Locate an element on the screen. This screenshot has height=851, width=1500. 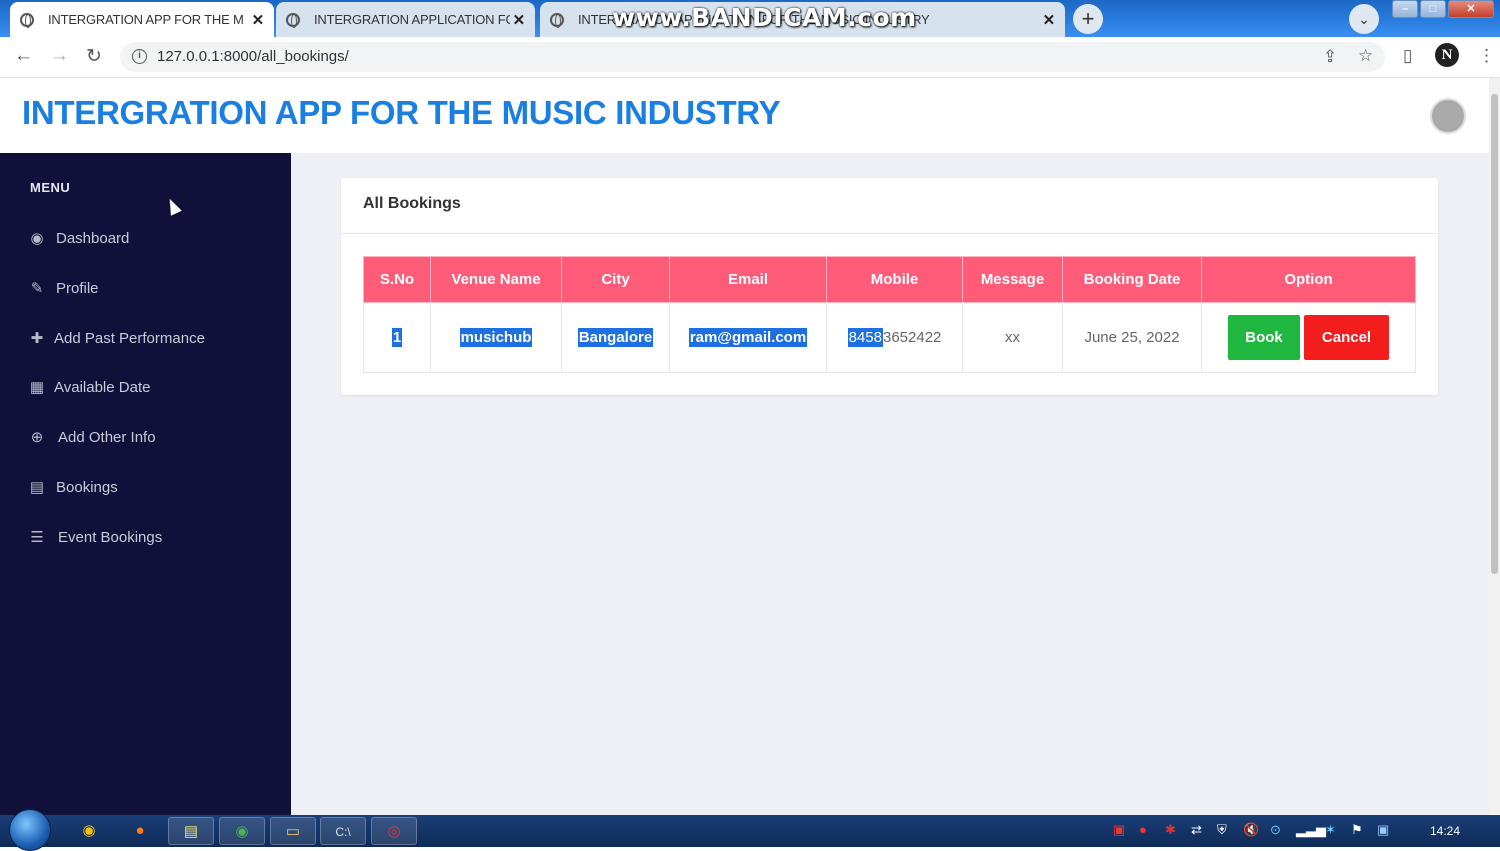
app-title: INTERGRATION APP FOR THE MUSIC INDUSTRY is located at coordinates (401, 112).